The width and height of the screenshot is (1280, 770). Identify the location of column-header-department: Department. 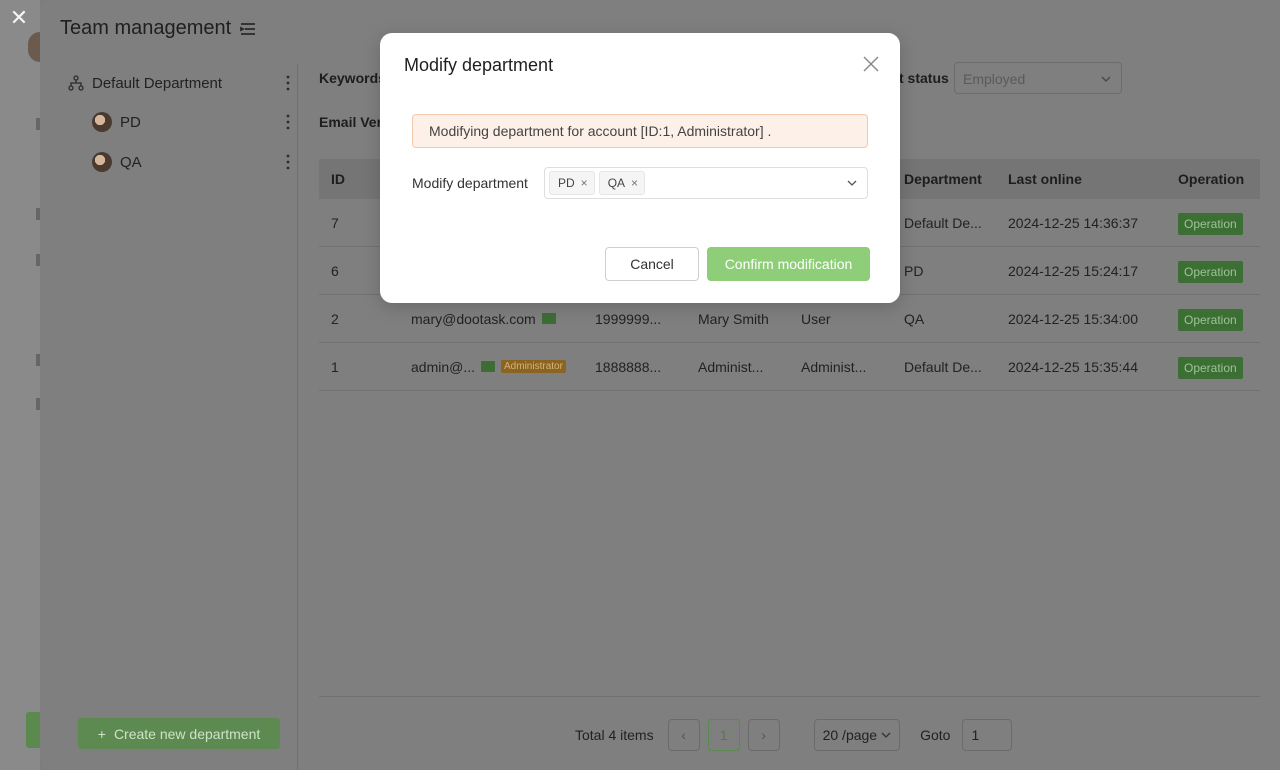
(943, 179).